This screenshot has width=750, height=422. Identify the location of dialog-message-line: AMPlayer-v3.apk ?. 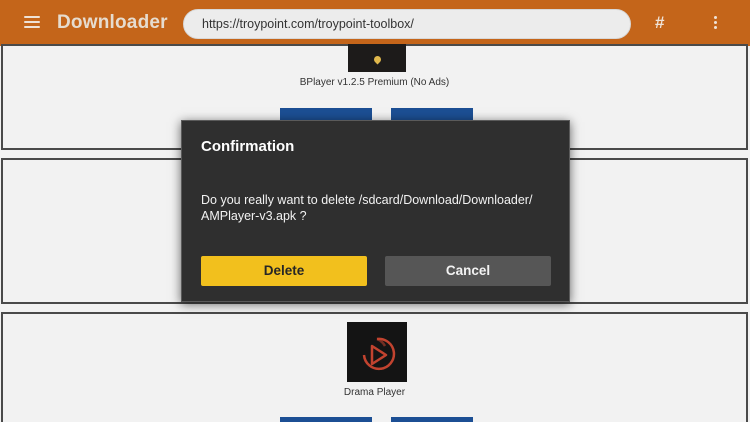
(254, 216).